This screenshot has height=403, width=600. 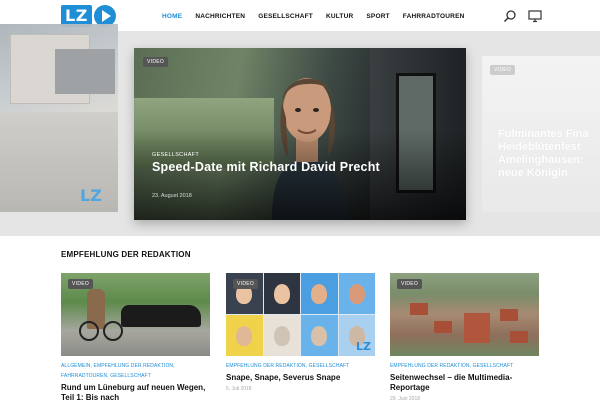 What do you see at coordinates (126, 254) in the screenshot?
I see `section-title: EMPFEHLUNG DER REDAKTION` at bounding box center [126, 254].